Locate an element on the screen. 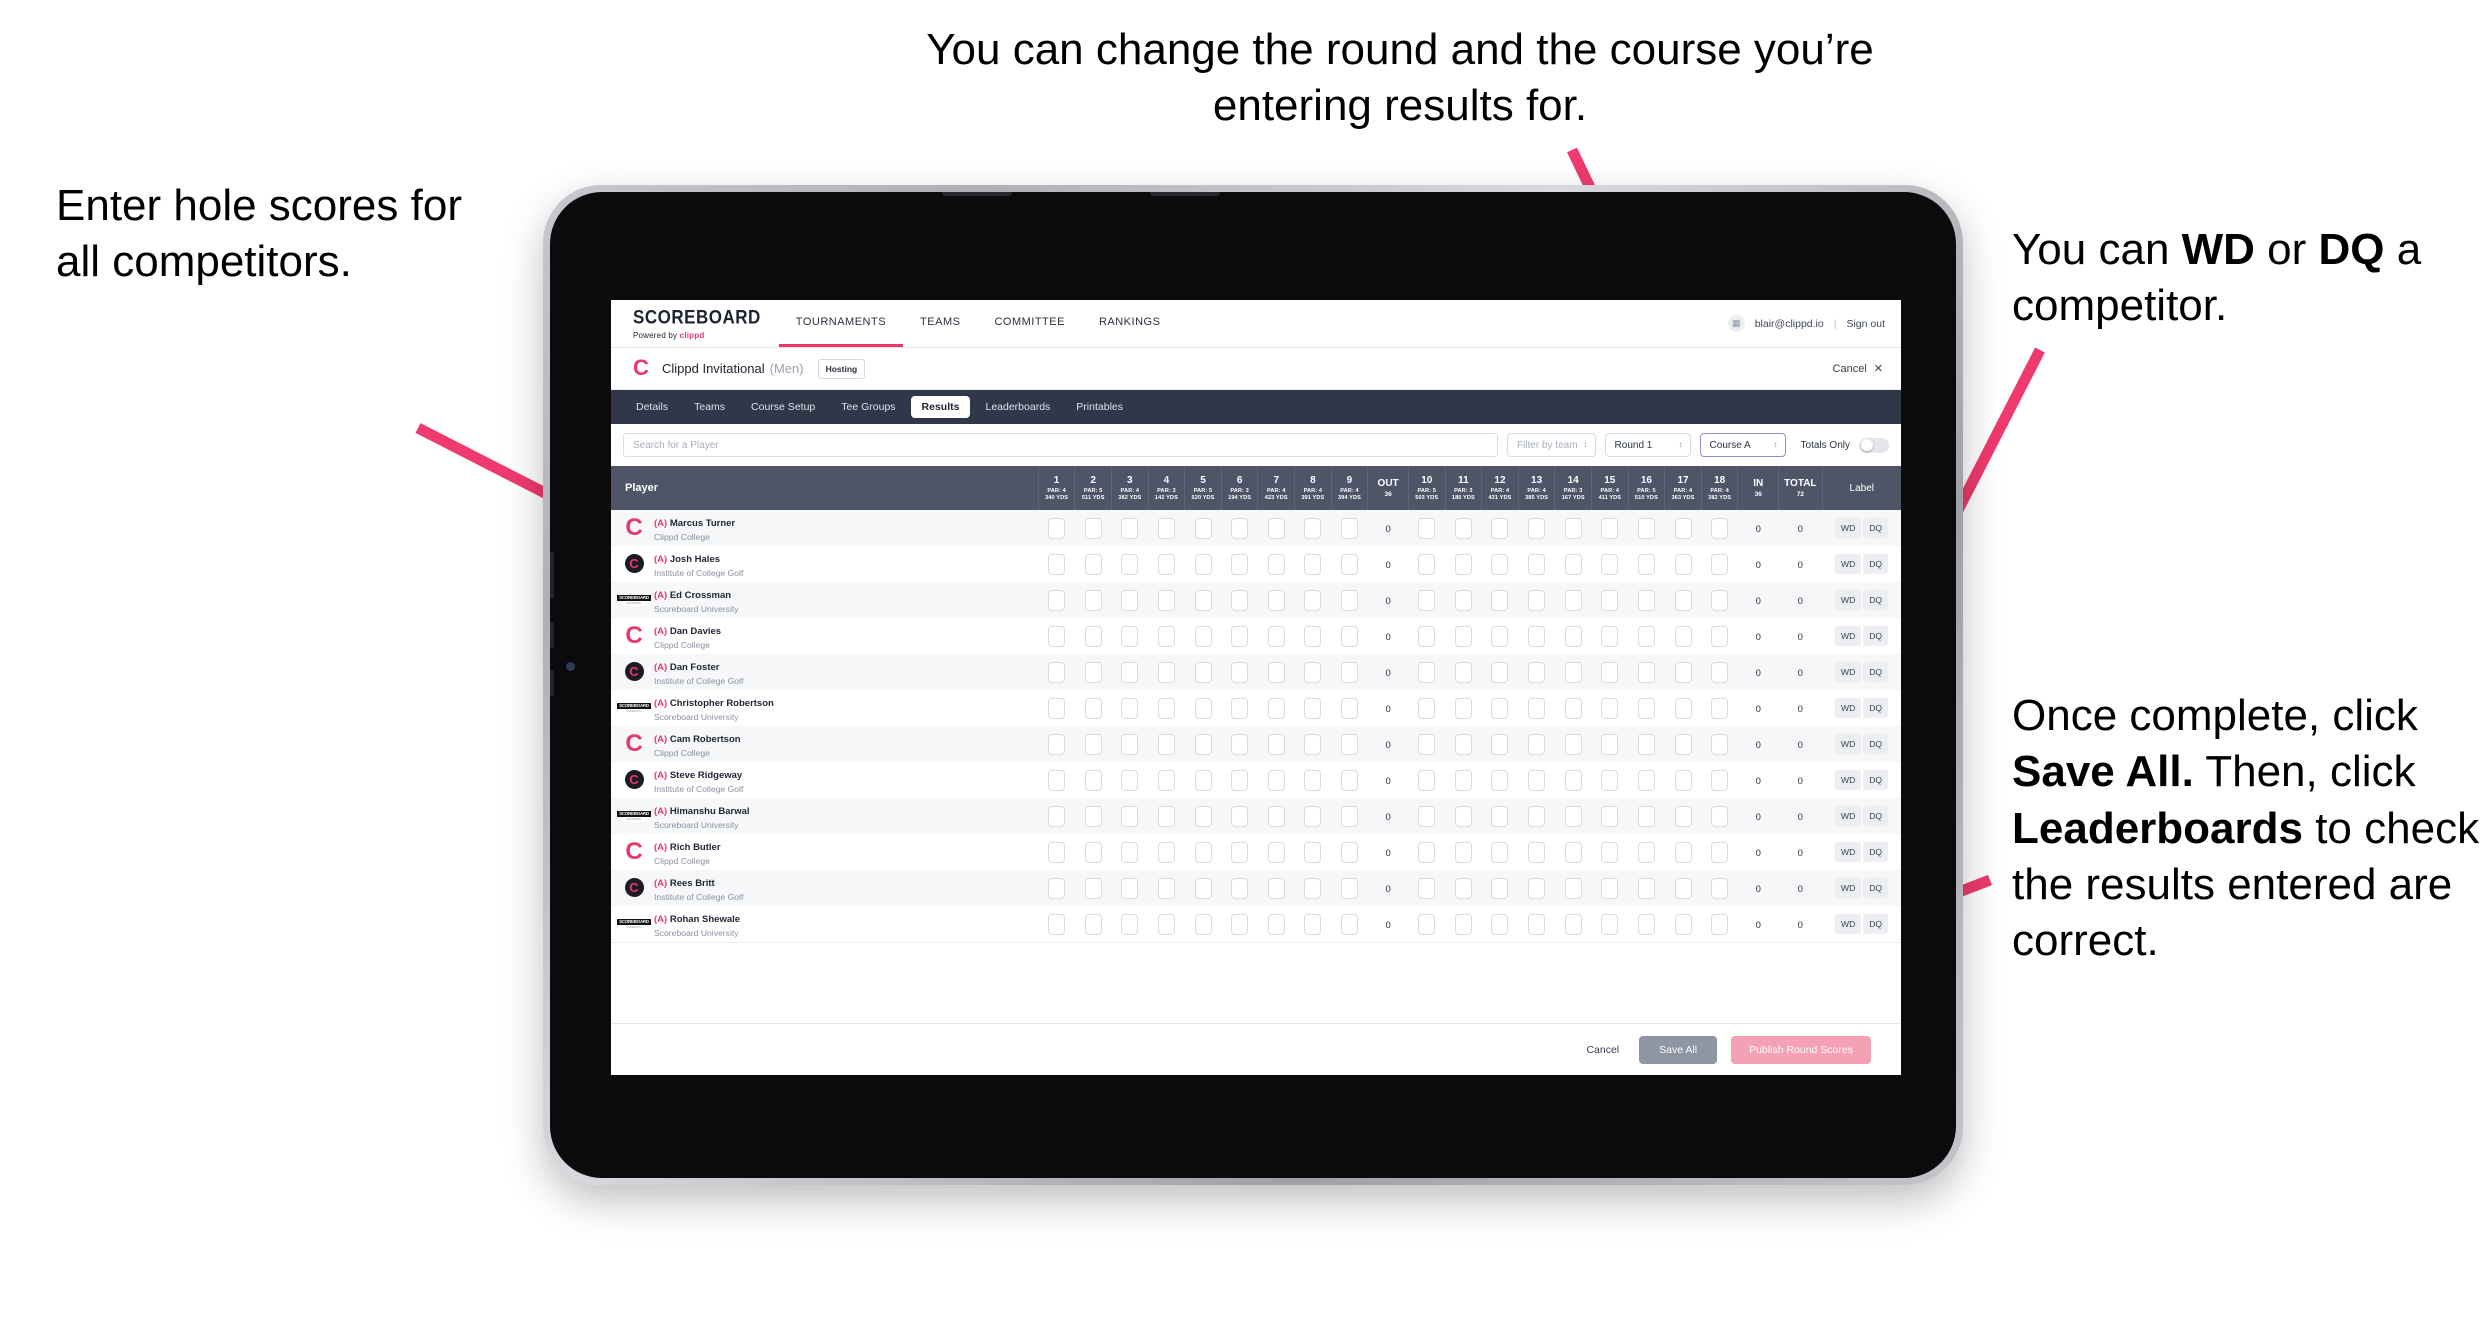  nav-tab-committee: COMMITTEE is located at coordinates (1029, 323).